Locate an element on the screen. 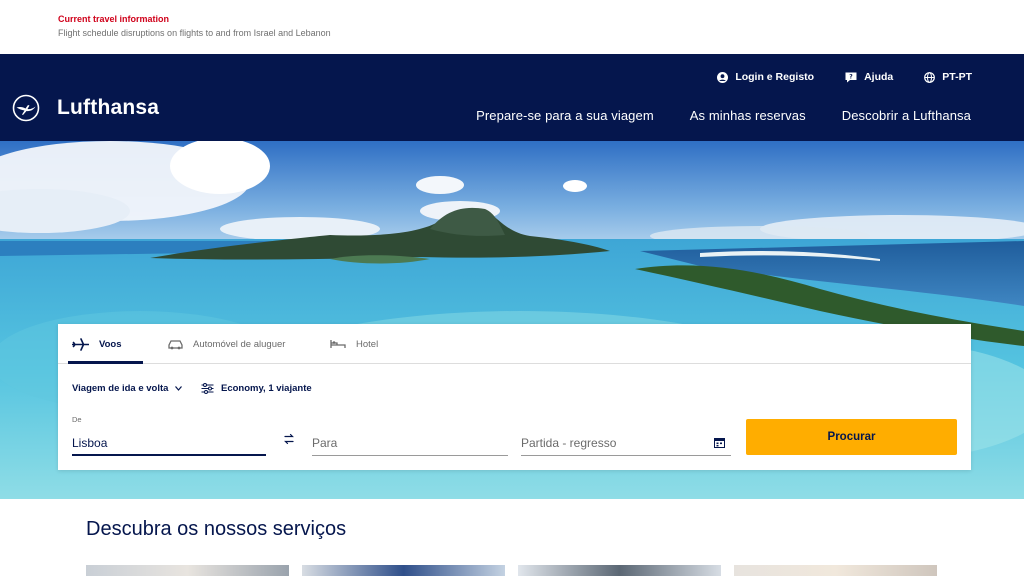 Image resolution: width=1024 pixels, height=576 pixels. language-selector: PT-PT is located at coordinates (948, 77).